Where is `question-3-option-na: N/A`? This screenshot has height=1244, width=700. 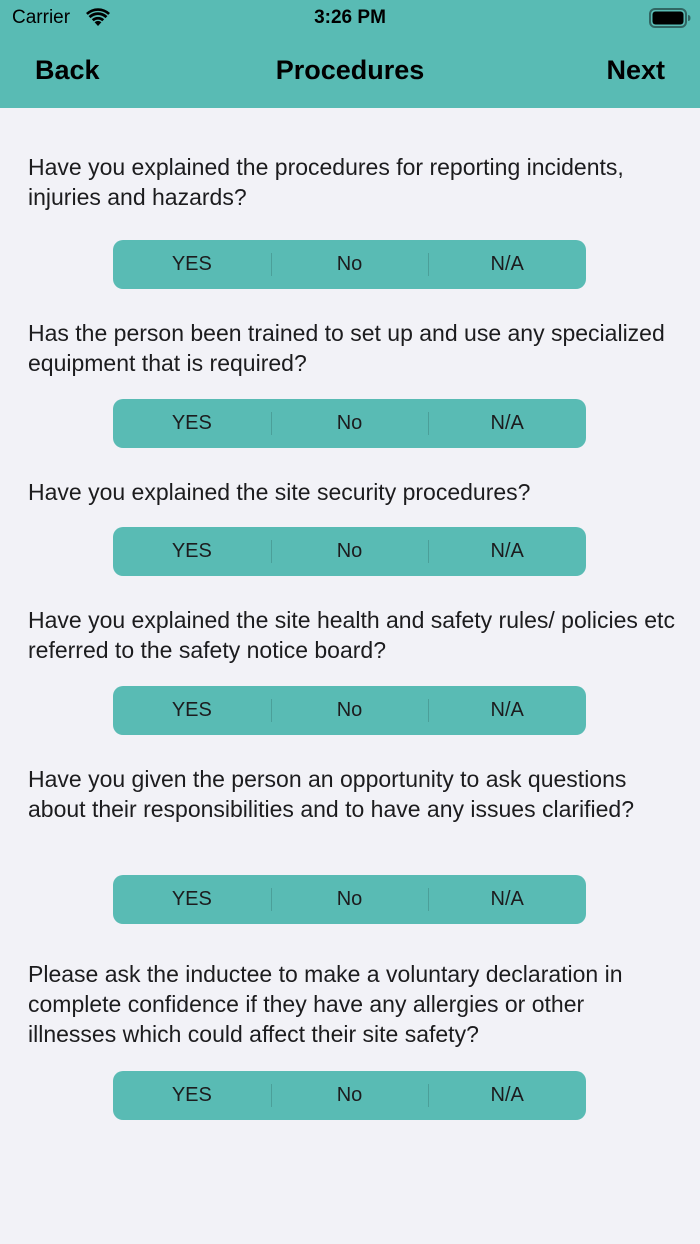 question-3-option-na: N/A is located at coordinates (507, 551).